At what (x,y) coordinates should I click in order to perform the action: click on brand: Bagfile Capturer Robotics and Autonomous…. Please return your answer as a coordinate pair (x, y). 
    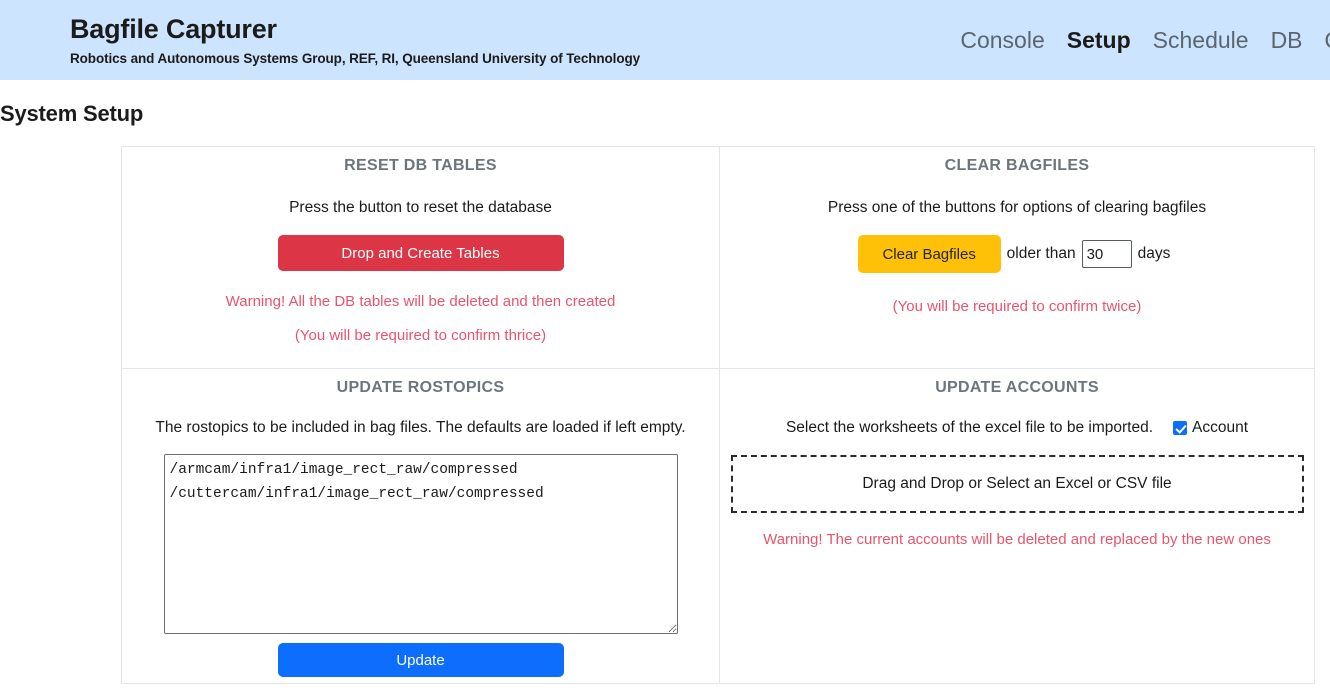
    Looking at the image, I should click on (355, 40).